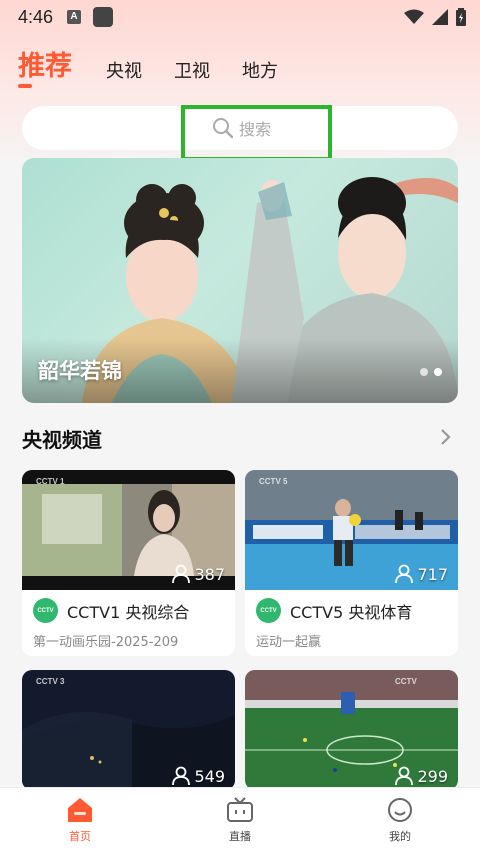 The height and width of the screenshot is (853, 480). I want to click on smile-icon, so click(400, 810).